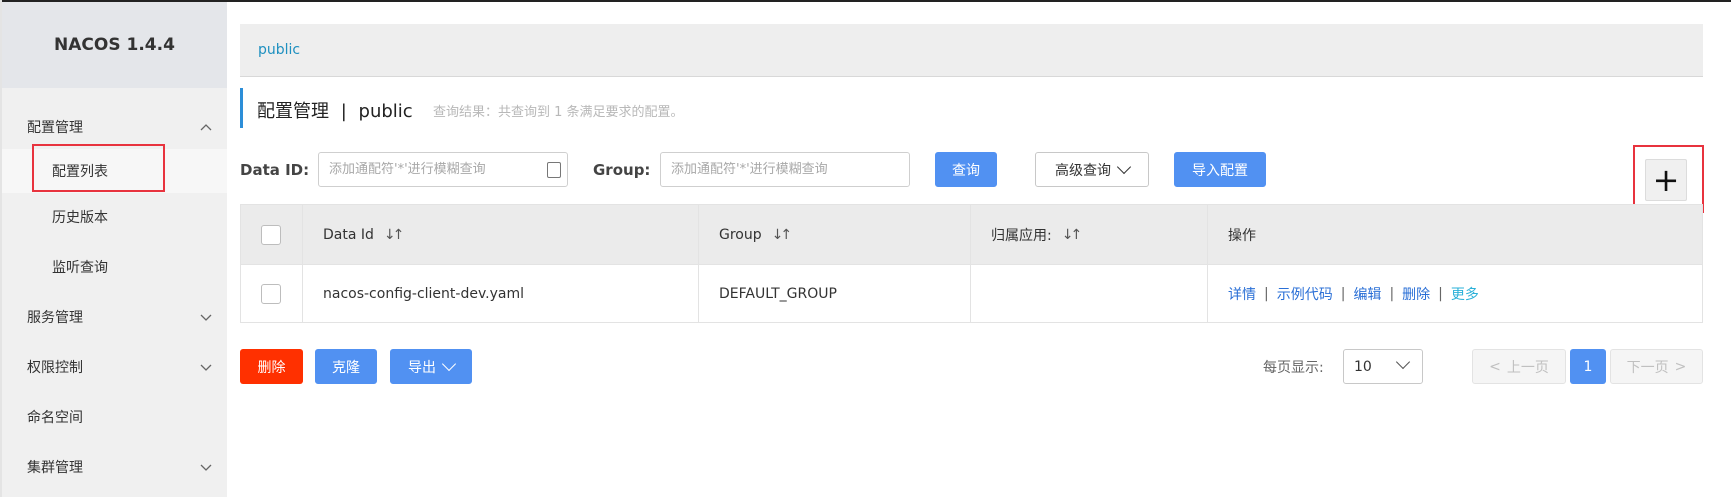 This screenshot has width=1731, height=497. I want to click on export-button: 导出, so click(431, 366).